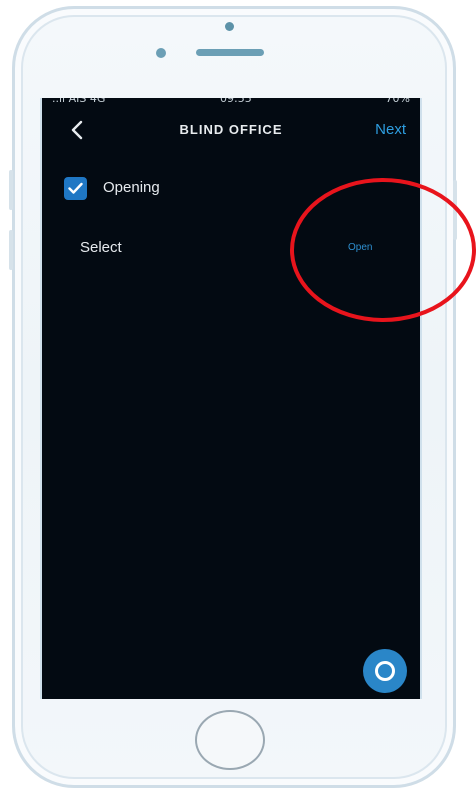 The height and width of the screenshot is (794, 476). I want to click on status-bar: ..ll AIS 4G 09:55 70%, so click(231, 102).